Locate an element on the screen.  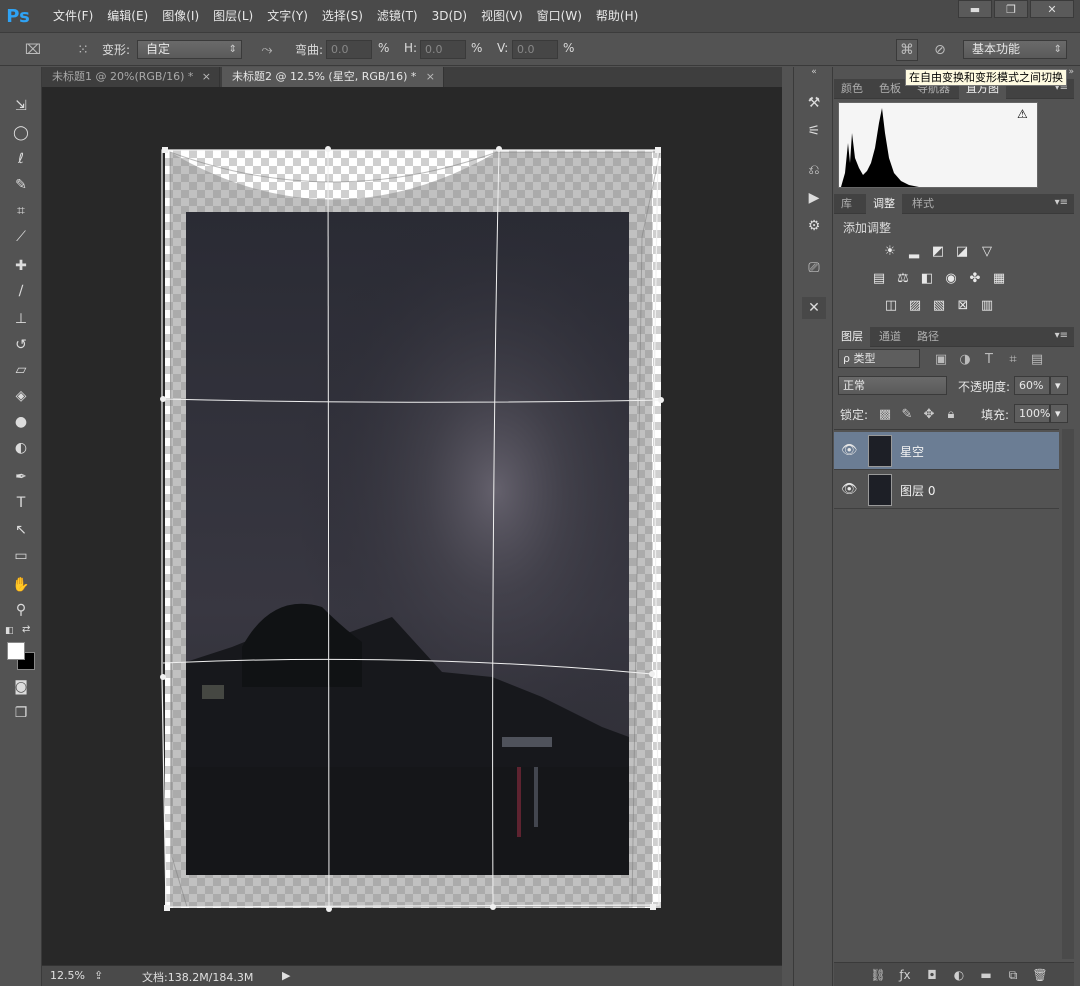
minimize-button: ▬ is located at coordinates (975, 9).